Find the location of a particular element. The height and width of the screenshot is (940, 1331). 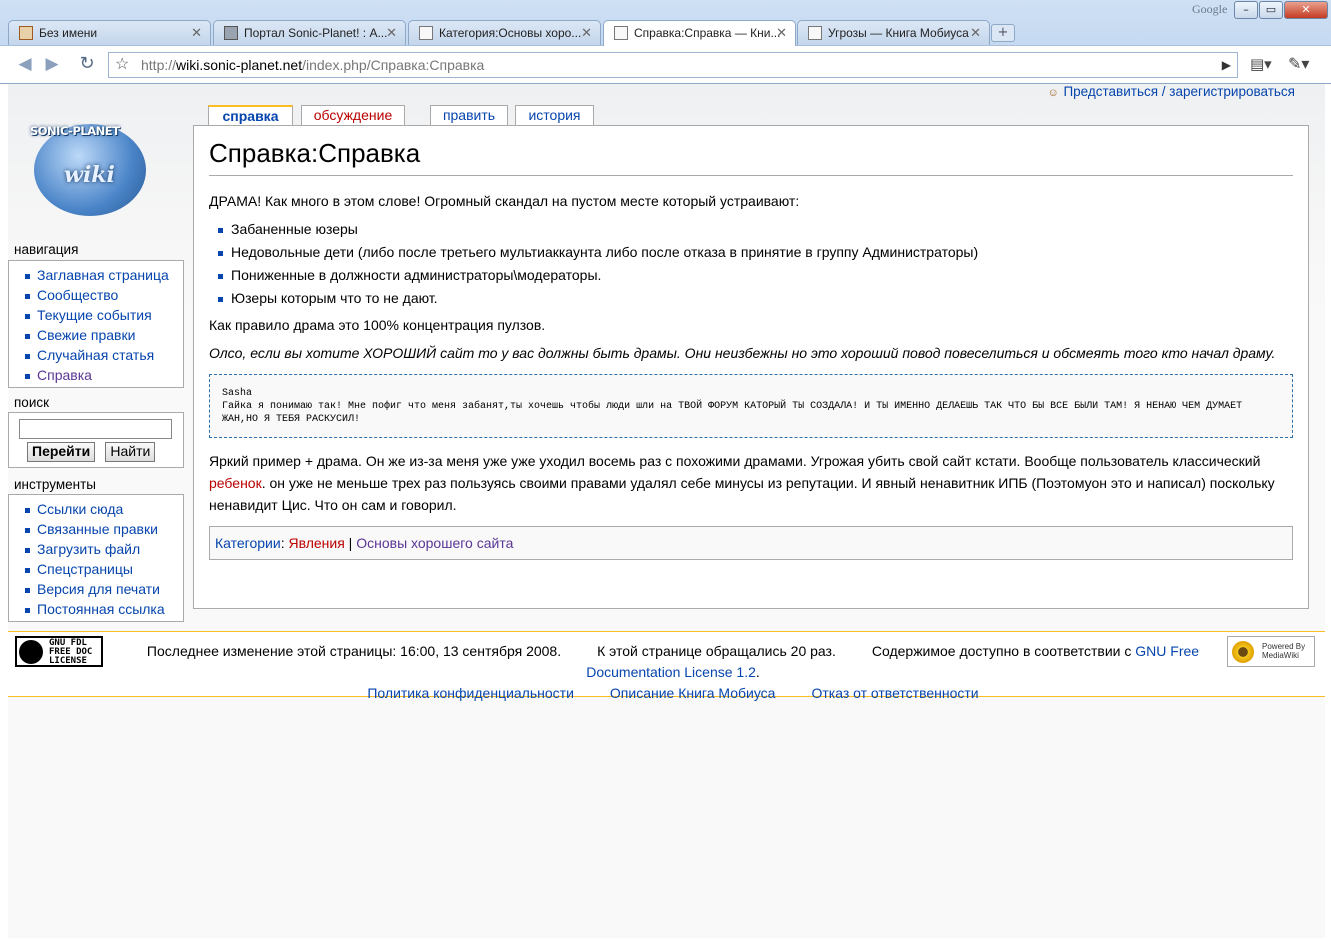

logo-wiki-text: wiki is located at coordinates (89, 175).